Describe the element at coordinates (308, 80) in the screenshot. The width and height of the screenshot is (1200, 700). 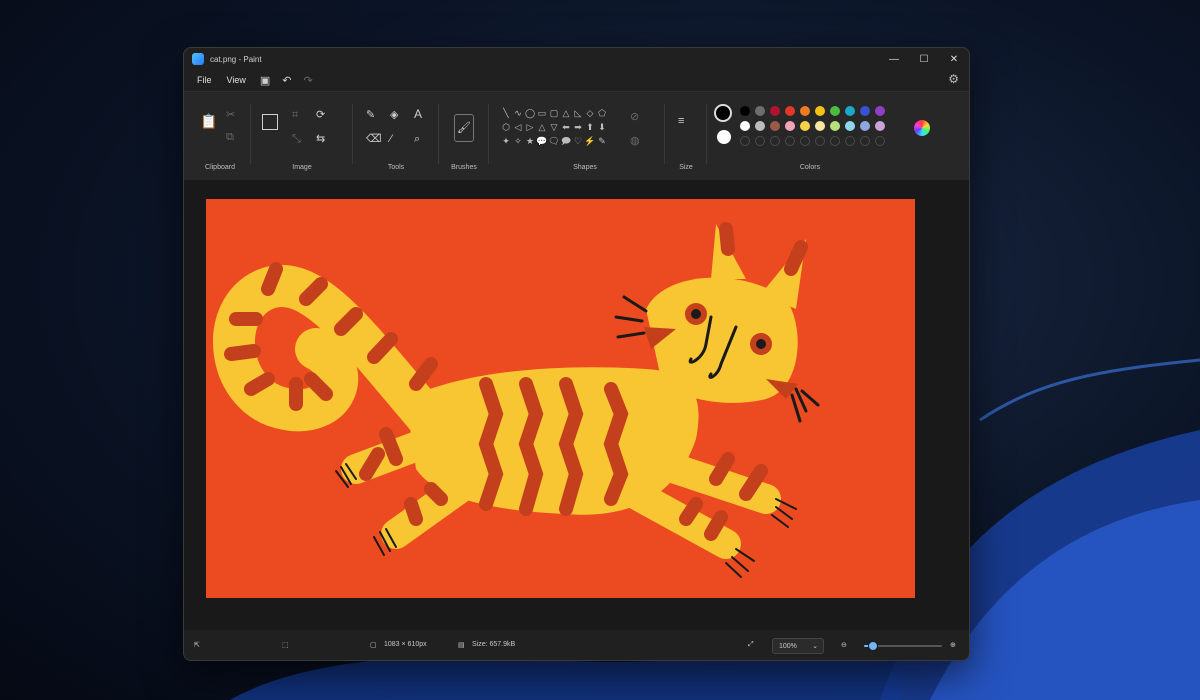
I see `redo-icon: ↷` at that location.